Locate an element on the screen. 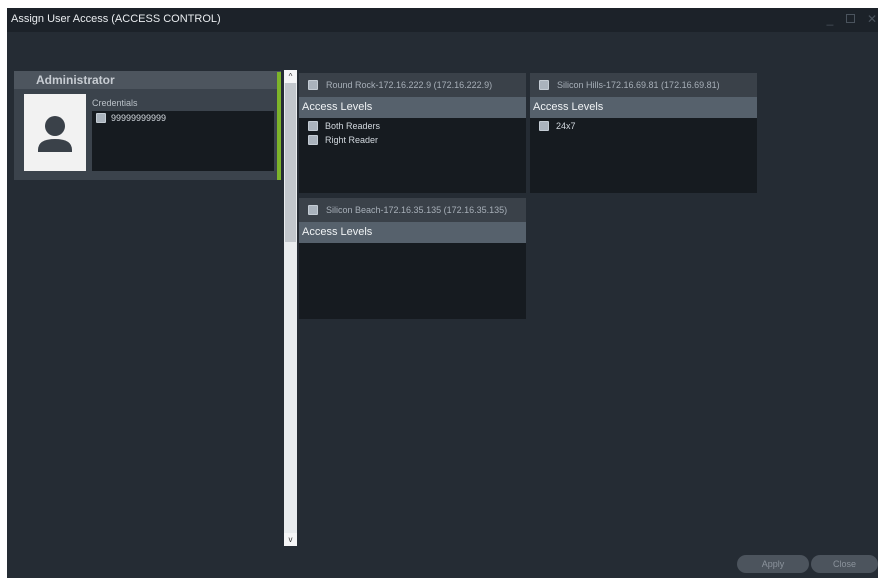 This screenshot has height=578, width=878. user-name: Administrator is located at coordinates (75, 80).